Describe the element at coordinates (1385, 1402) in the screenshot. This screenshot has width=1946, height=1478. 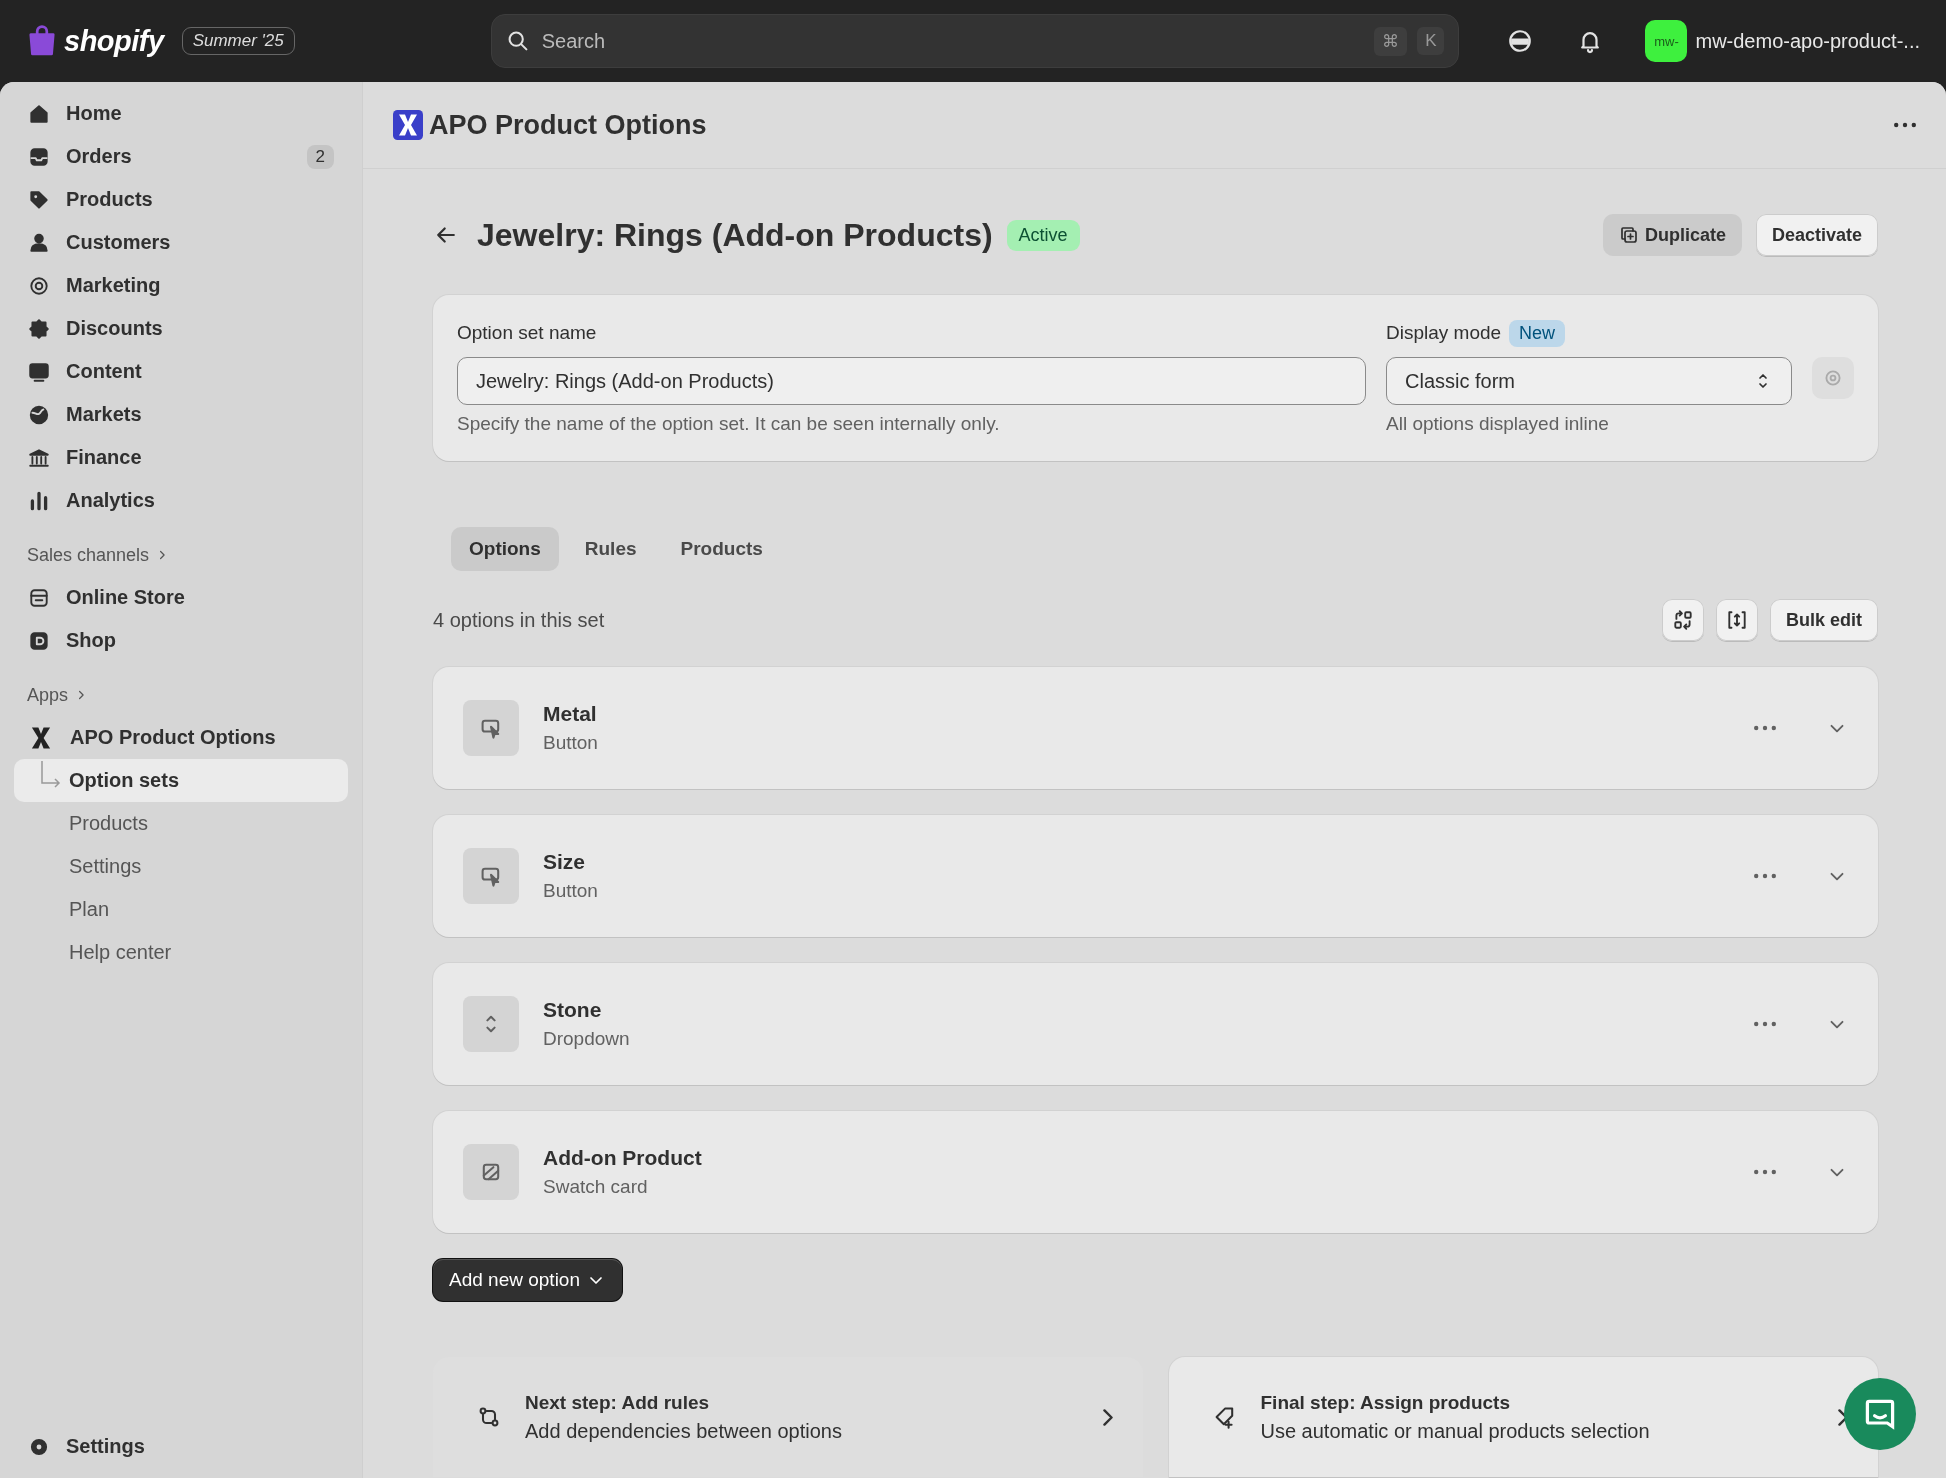
I see `step-title: Final step: Assign products` at that location.